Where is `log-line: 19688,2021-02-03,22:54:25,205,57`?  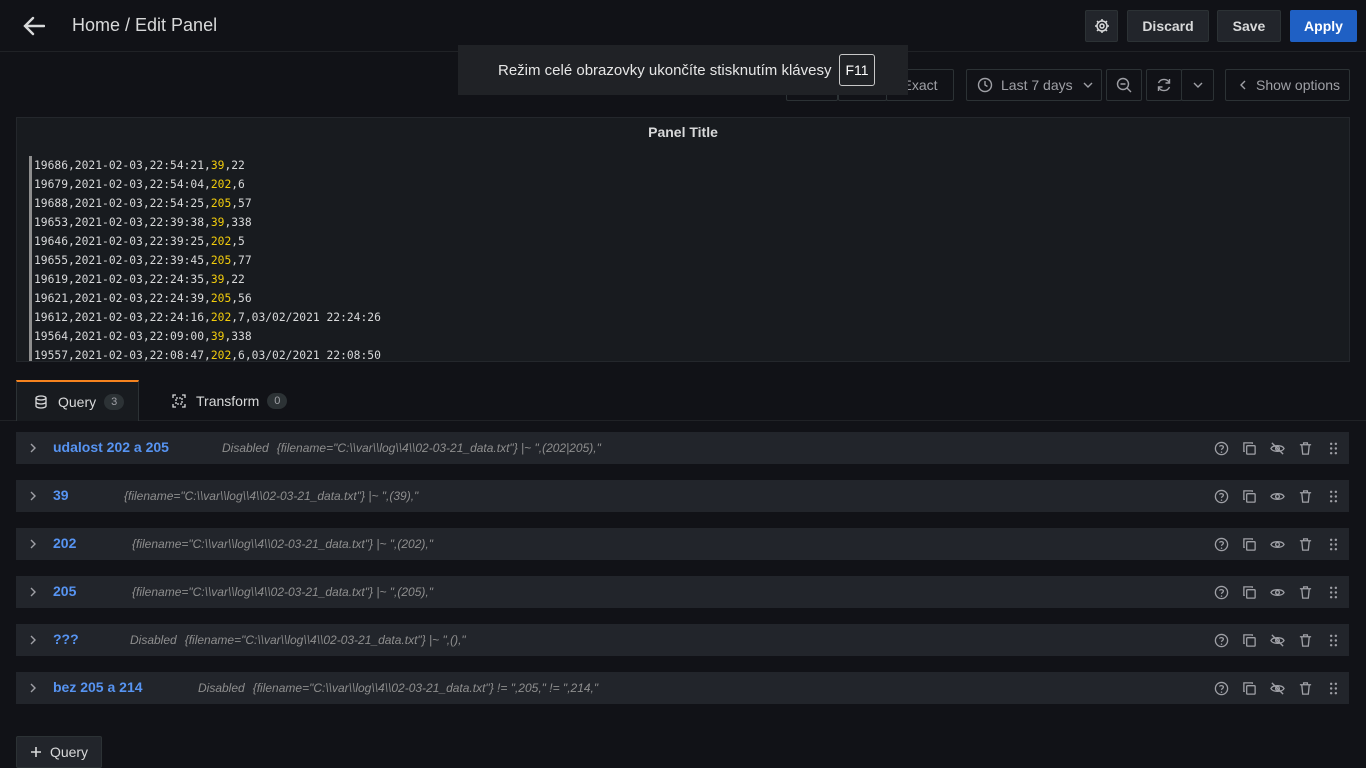
log-line: 19688,2021-02-03,22:54:25,205,57 is located at coordinates (205, 203).